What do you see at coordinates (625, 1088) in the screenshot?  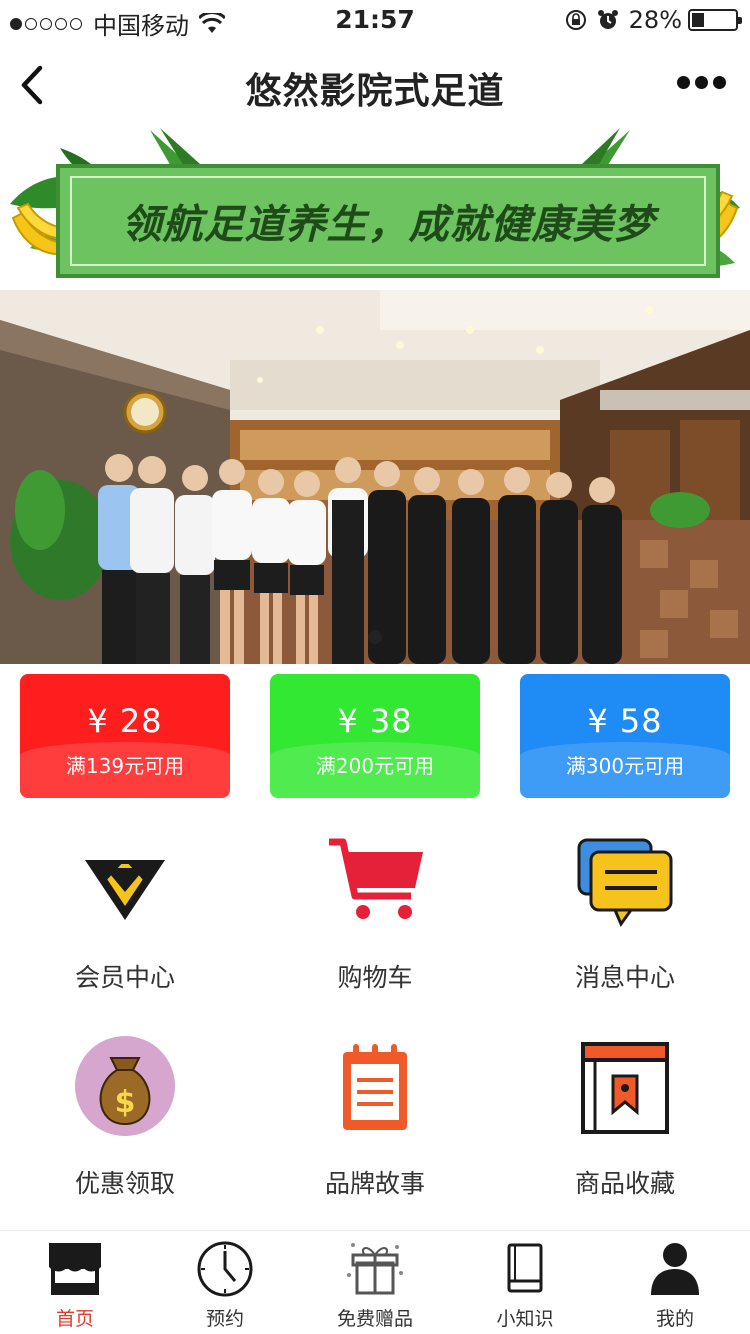 I see `bookmark-window-icon` at bounding box center [625, 1088].